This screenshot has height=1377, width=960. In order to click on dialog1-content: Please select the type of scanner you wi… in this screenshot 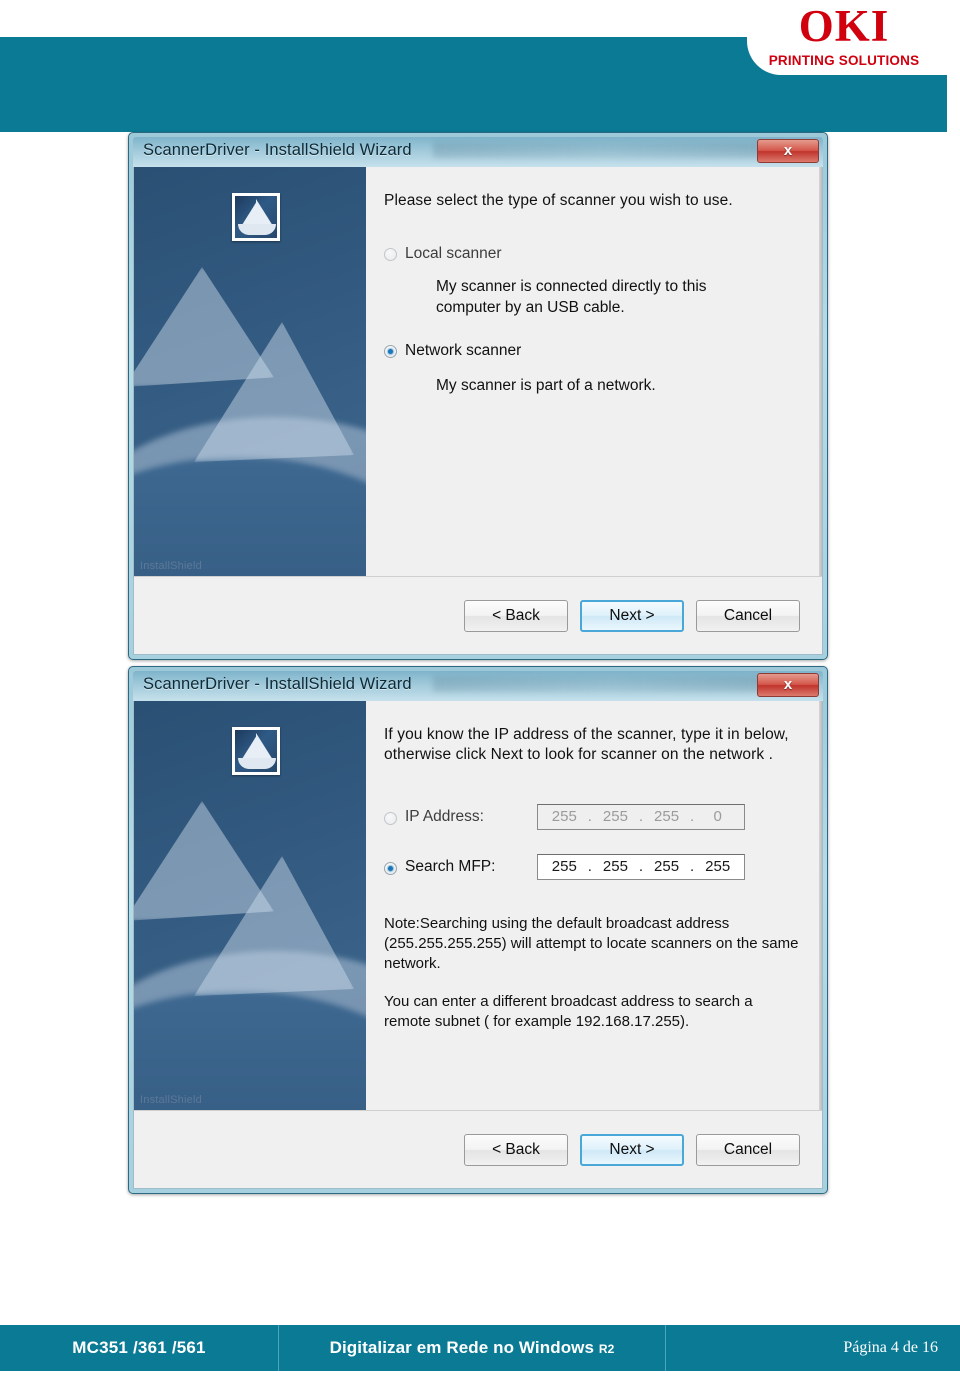, I will do `click(594, 371)`.